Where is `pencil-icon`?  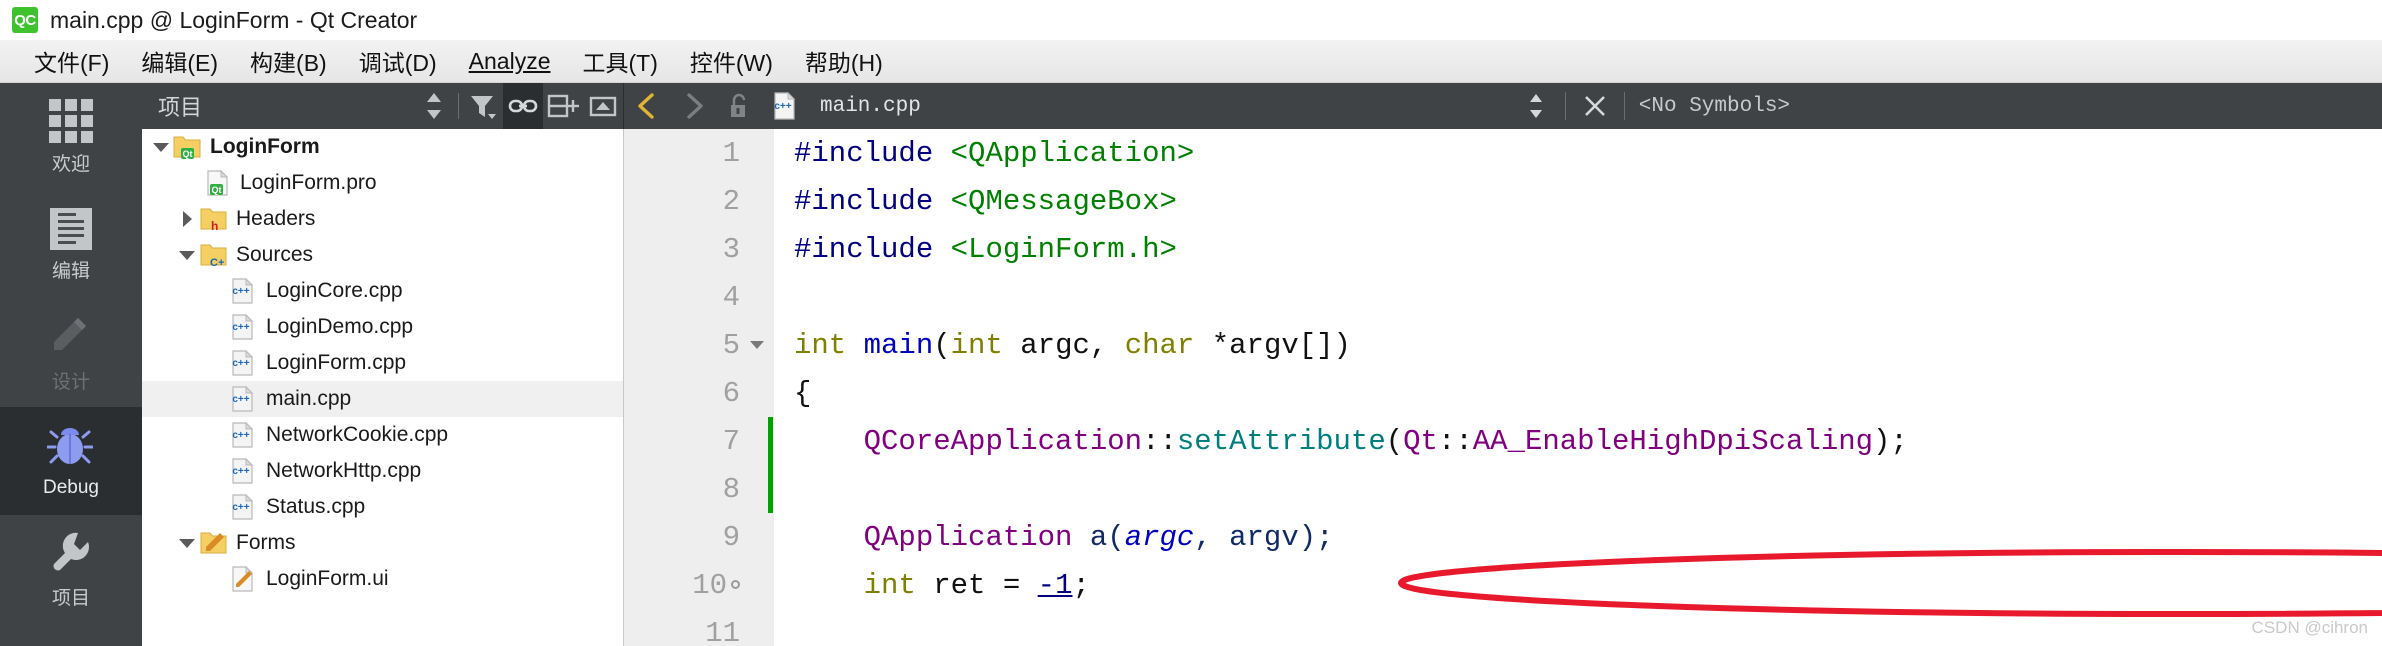
pencil-icon is located at coordinates (71, 337).